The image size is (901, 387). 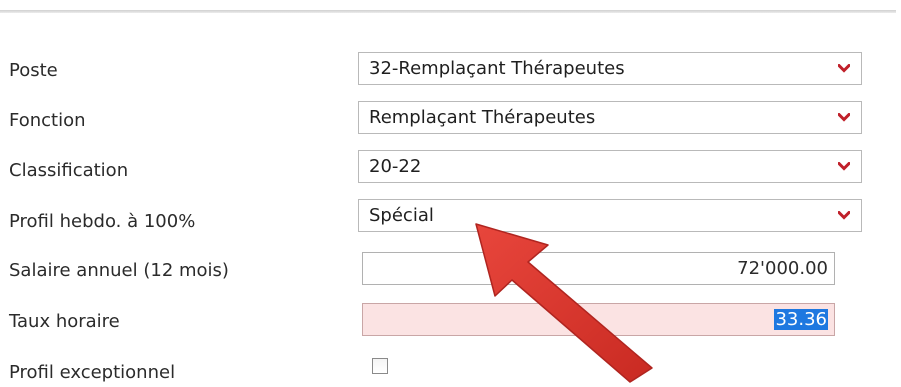 I want to click on taux-horaire-value: 33.36, so click(x=801, y=320).